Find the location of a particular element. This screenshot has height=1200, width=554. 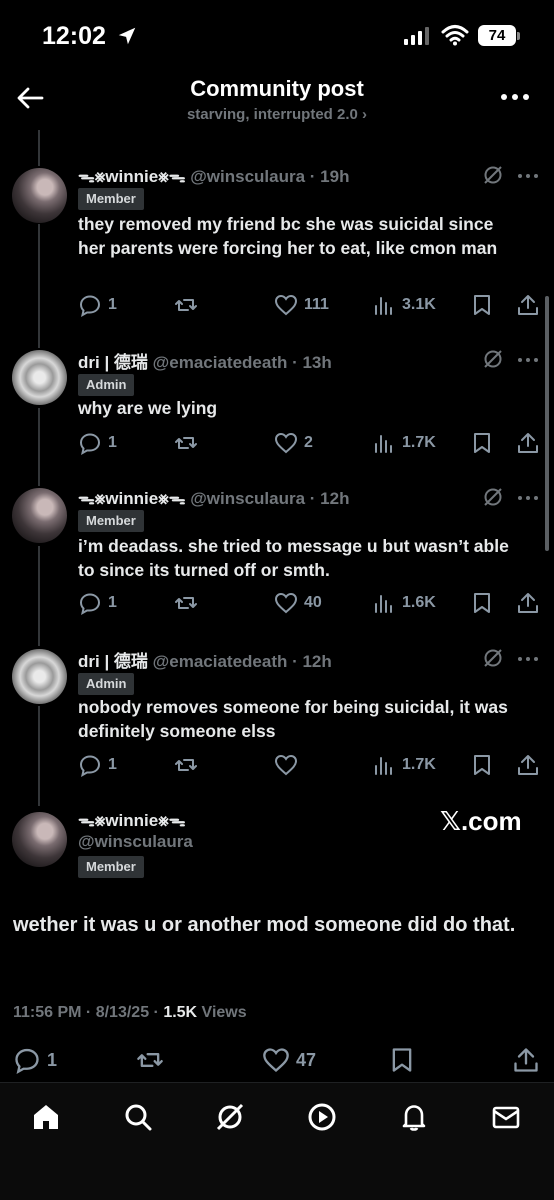

post-views-label: Views is located at coordinates (222, 1012).